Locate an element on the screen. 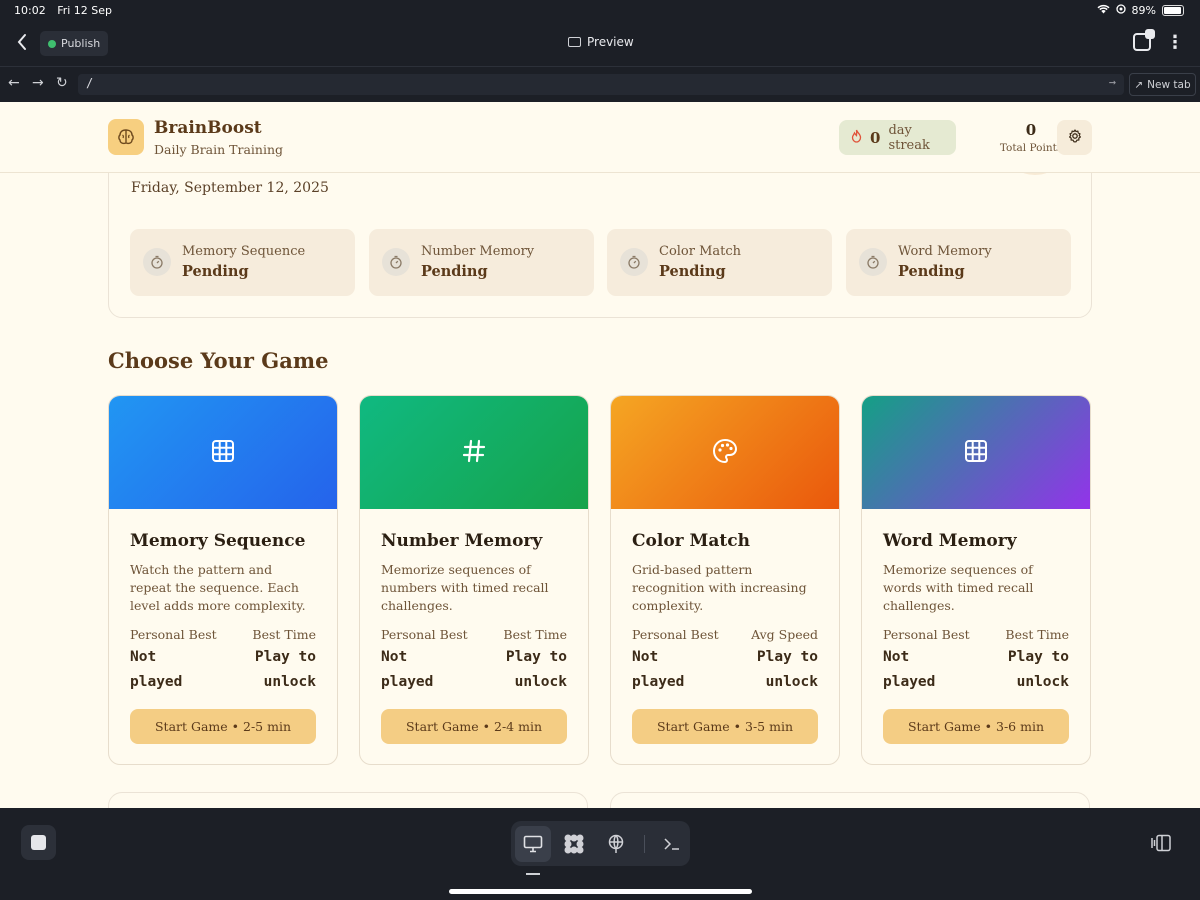  battery-icon is located at coordinates (1173, 10).